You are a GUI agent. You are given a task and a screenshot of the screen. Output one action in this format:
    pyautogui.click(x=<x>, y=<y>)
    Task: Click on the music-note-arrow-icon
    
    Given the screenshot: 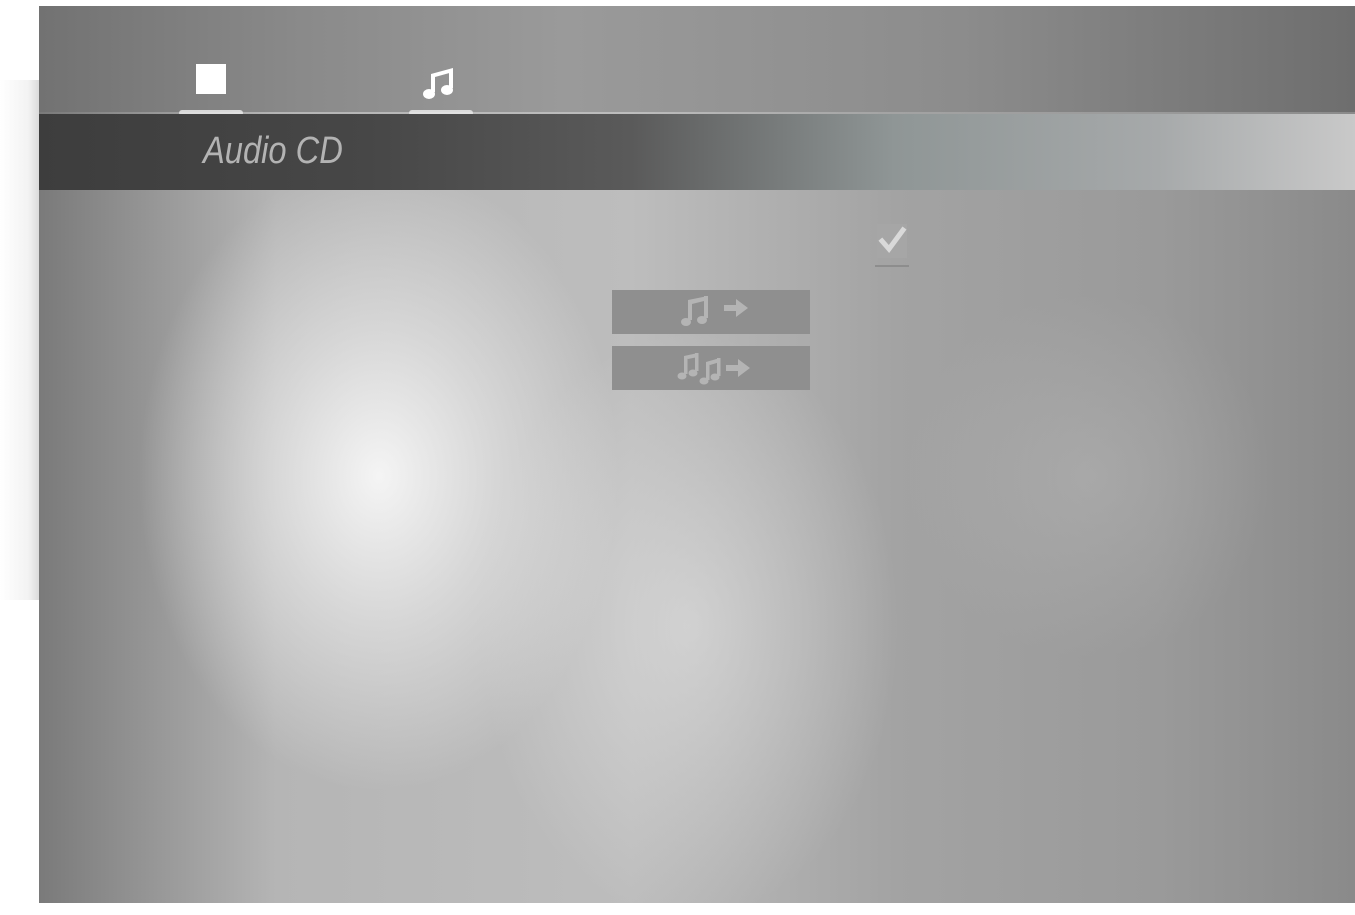 What is the action you would take?
    pyautogui.click(x=714, y=311)
    